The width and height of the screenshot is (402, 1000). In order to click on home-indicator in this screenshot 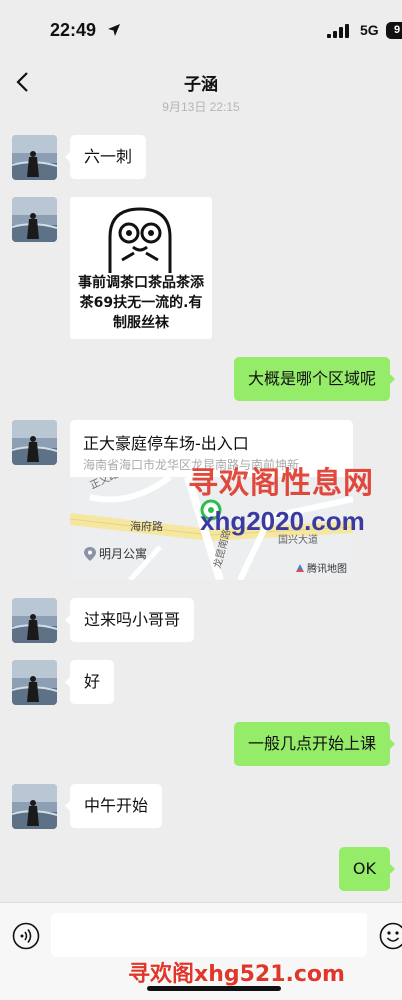, I will do `click(214, 988)`.